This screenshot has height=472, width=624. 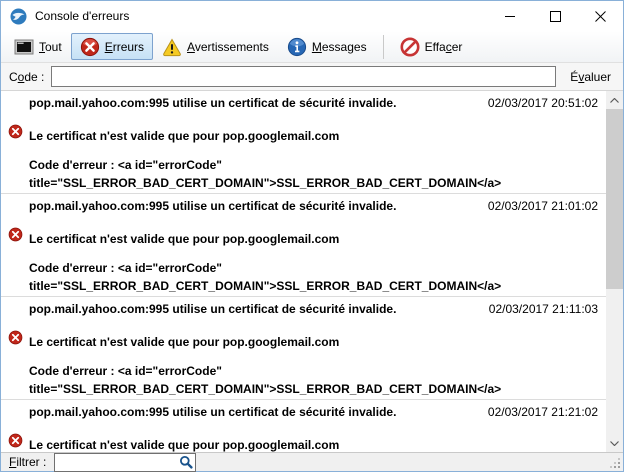 I want to click on error-timestamp: 02/03/2017 20:51:02, so click(x=542, y=103).